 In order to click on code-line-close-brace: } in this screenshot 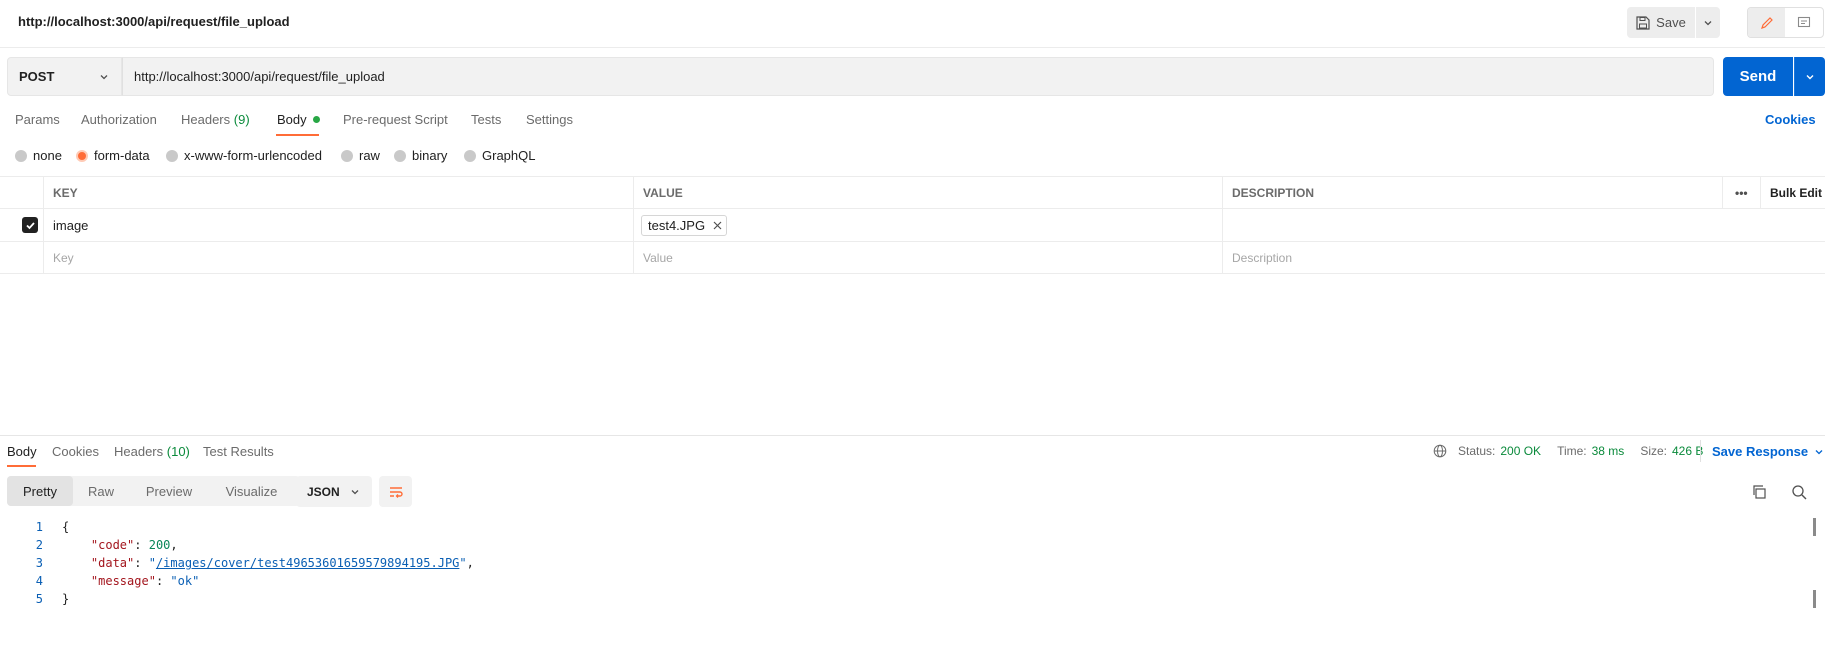, I will do `click(66, 599)`.